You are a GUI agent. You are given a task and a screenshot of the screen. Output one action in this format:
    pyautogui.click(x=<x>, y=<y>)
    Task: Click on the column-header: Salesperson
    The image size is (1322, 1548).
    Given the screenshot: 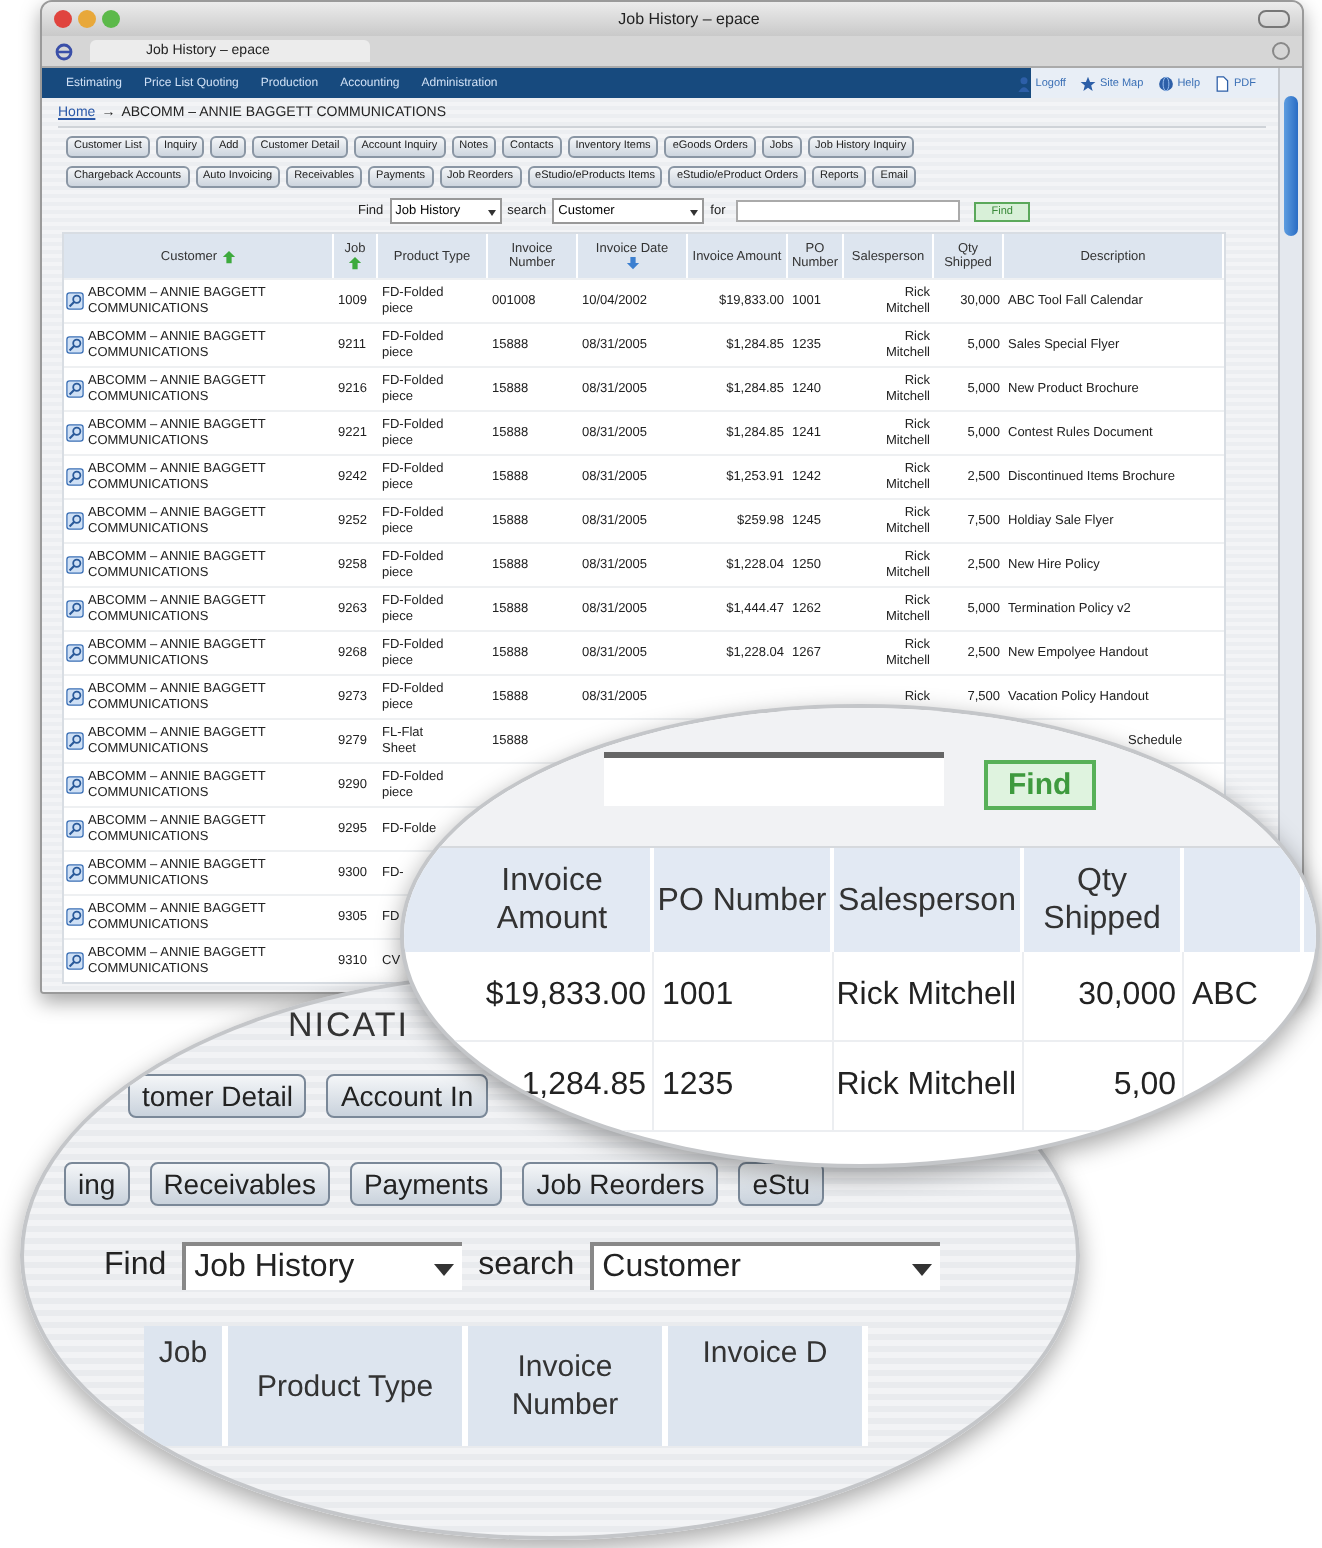 What is the action you would take?
    pyautogui.click(x=929, y=900)
    